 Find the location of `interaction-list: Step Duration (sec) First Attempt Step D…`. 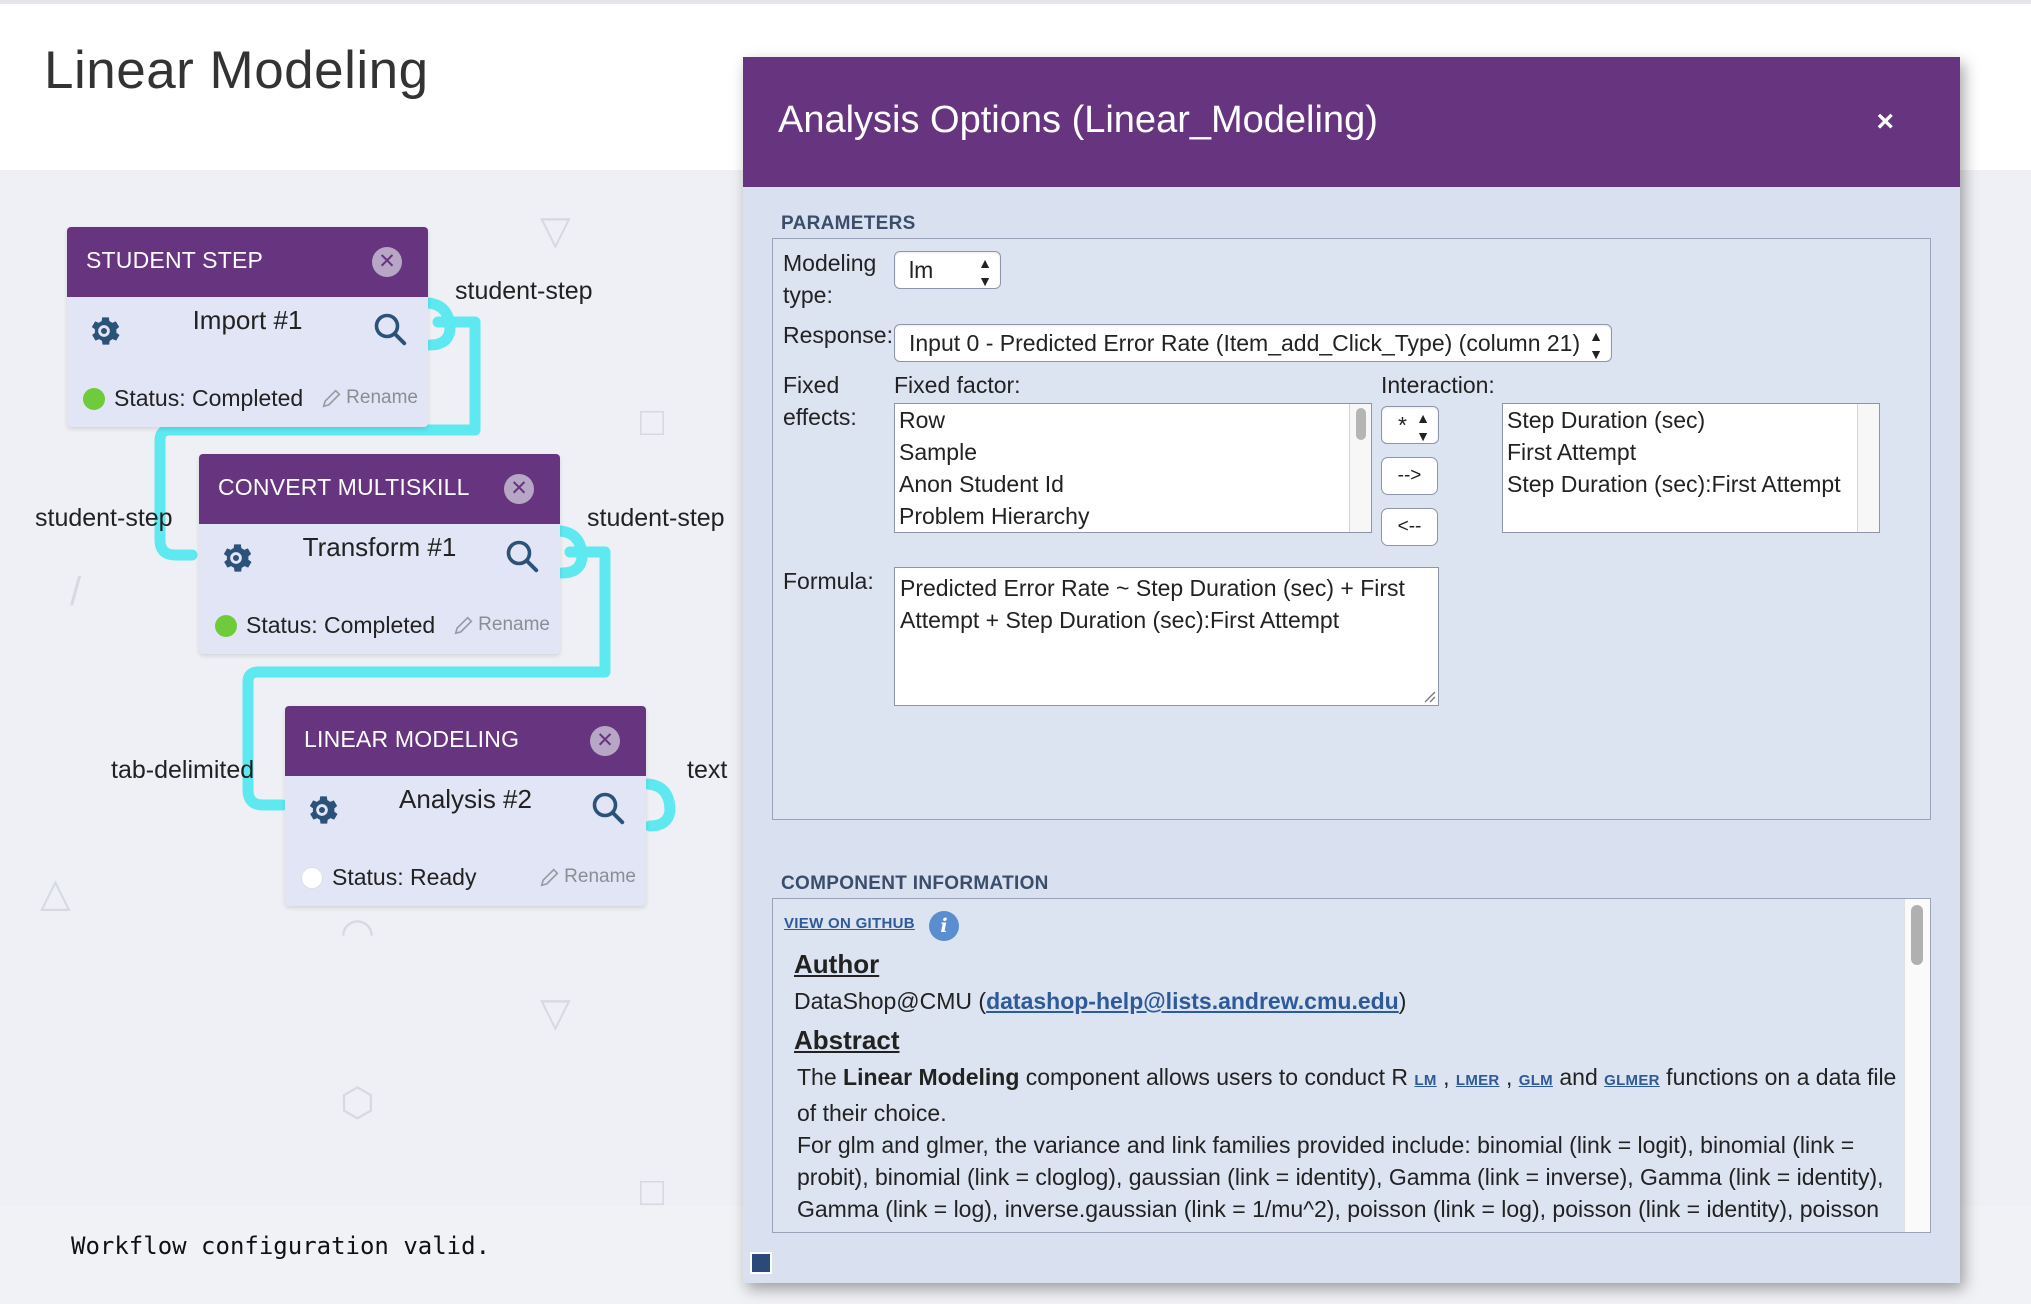

interaction-list: Step Duration (sec) First Attempt Step D… is located at coordinates (1691, 468).